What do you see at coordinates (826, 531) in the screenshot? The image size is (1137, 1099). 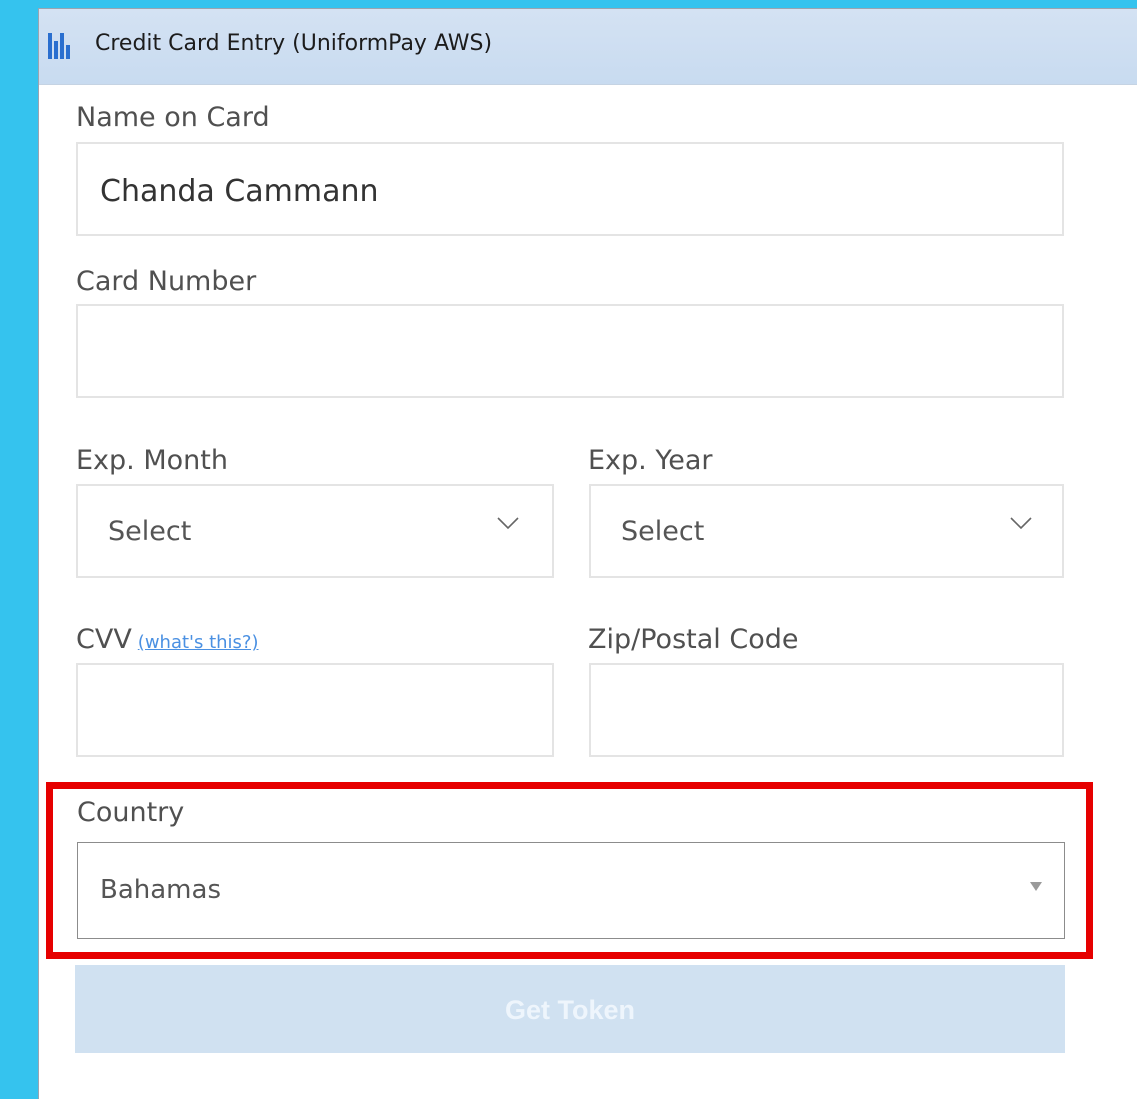 I see `exp-year-select: Select` at bounding box center [826, 531].